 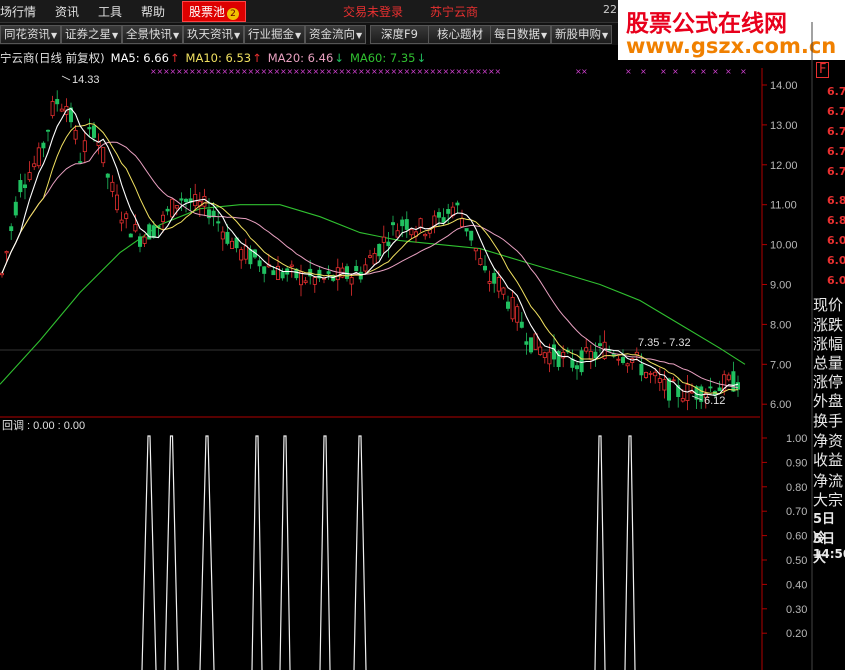 I want to click on rp-label-turnover: 换手, so click(x=828, y=421).